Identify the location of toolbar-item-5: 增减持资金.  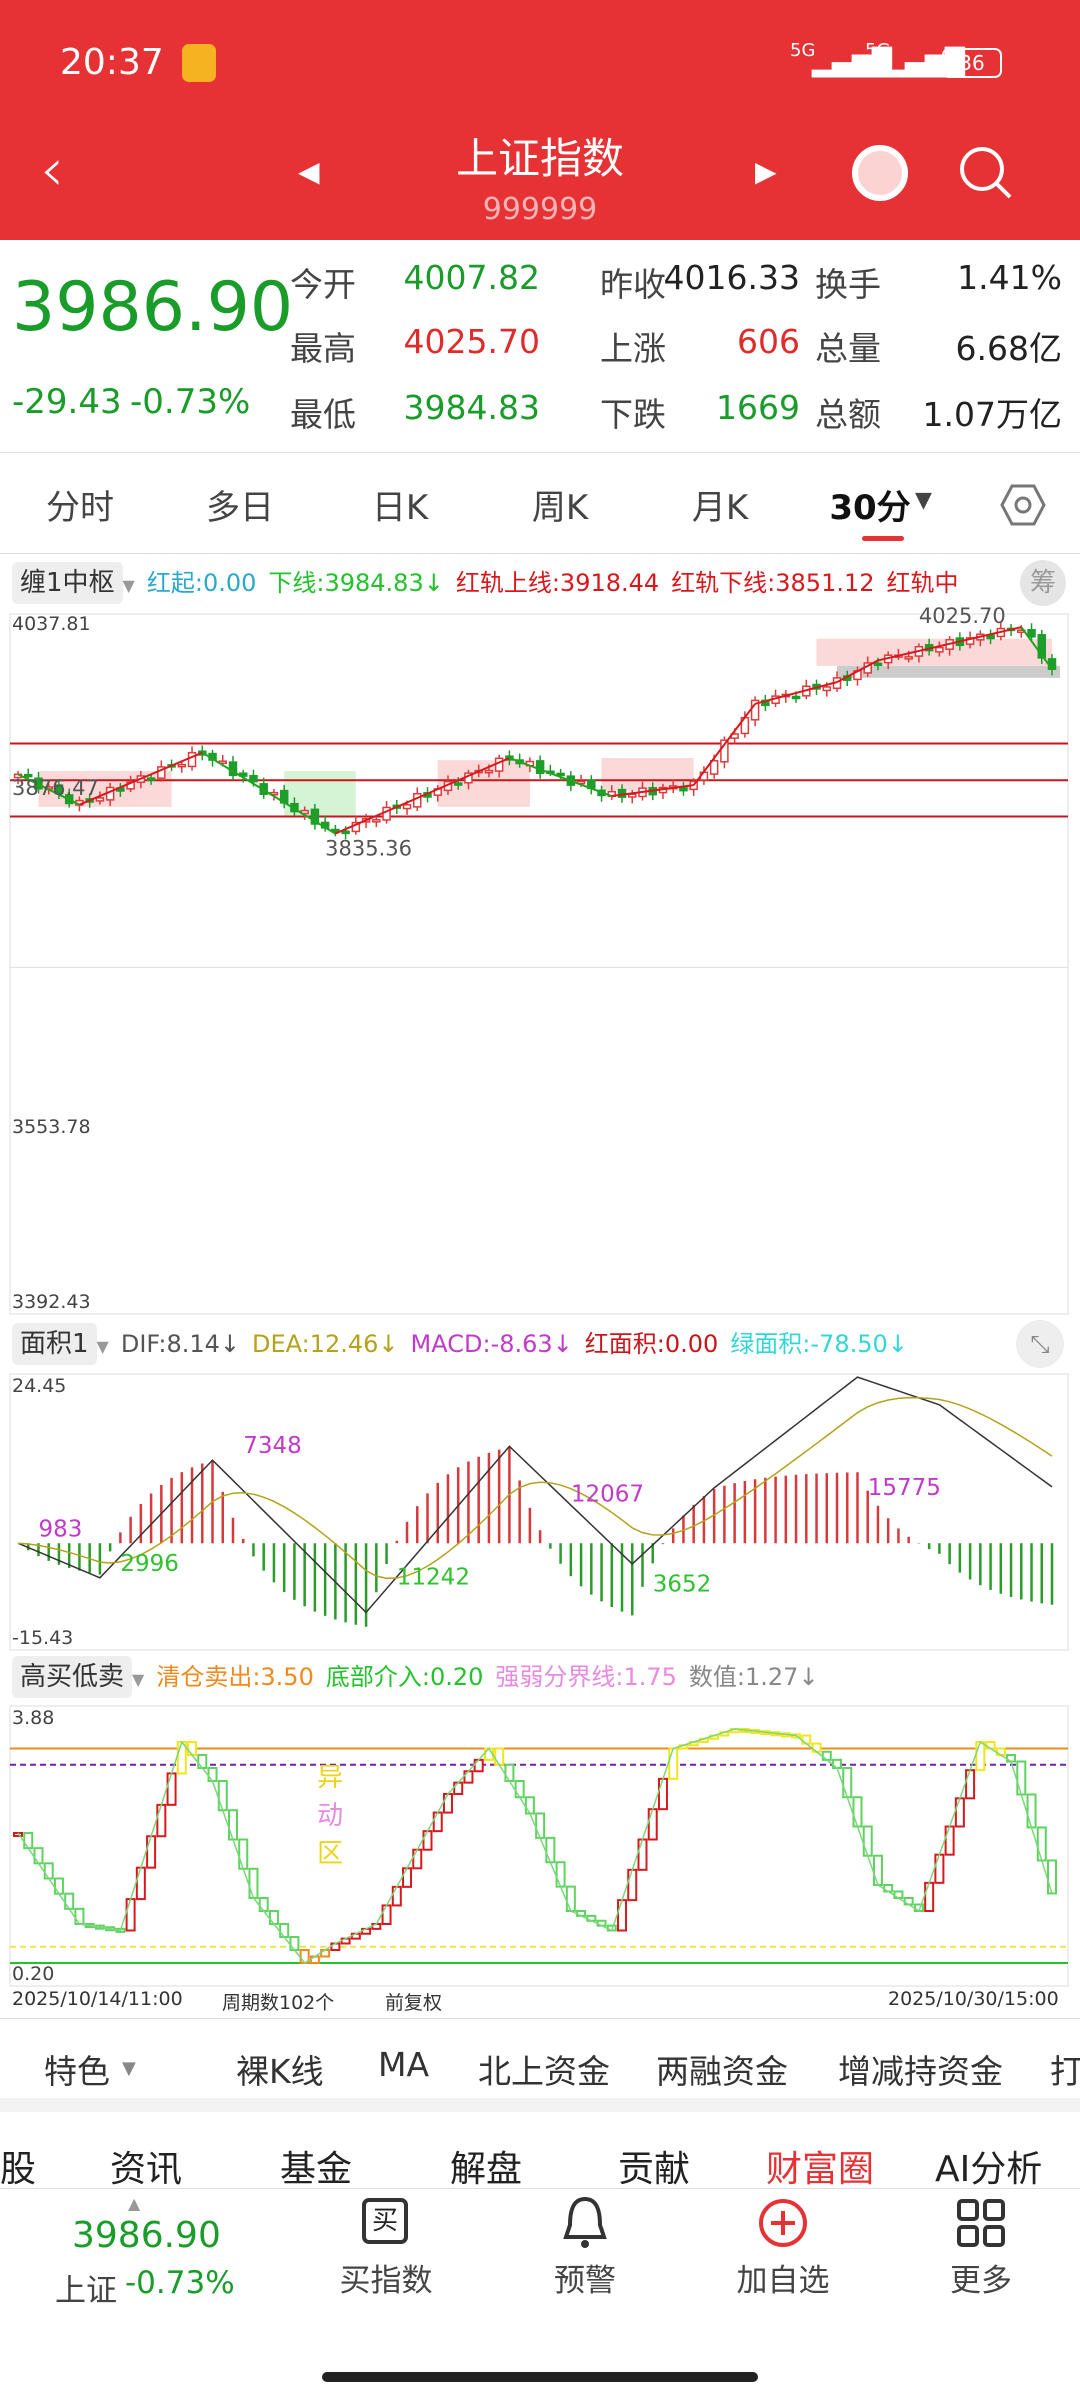
(920, 2069).